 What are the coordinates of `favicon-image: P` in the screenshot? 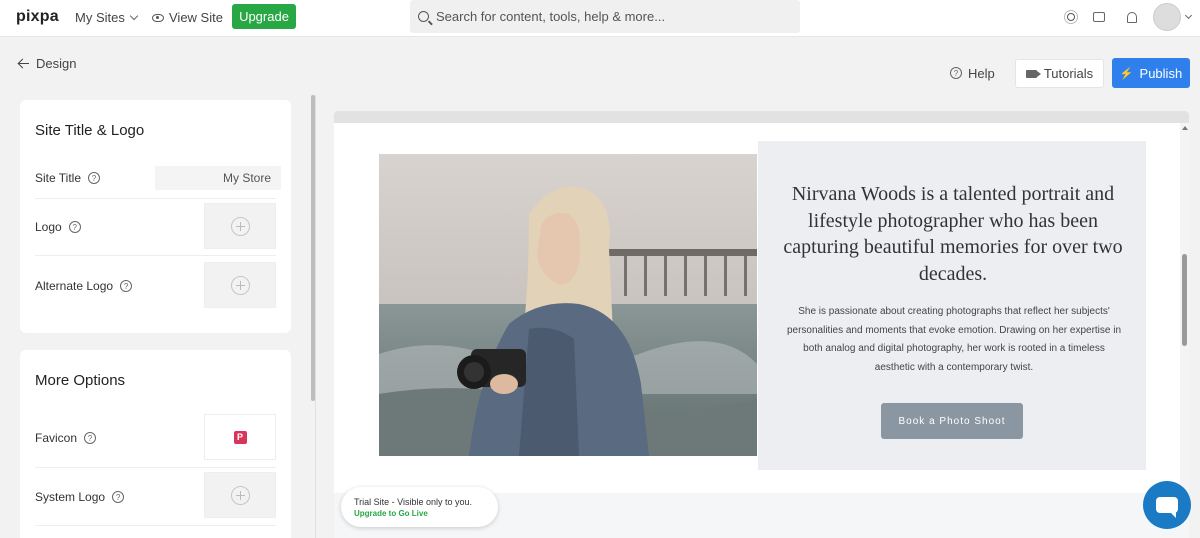 It's located at (240, 437).